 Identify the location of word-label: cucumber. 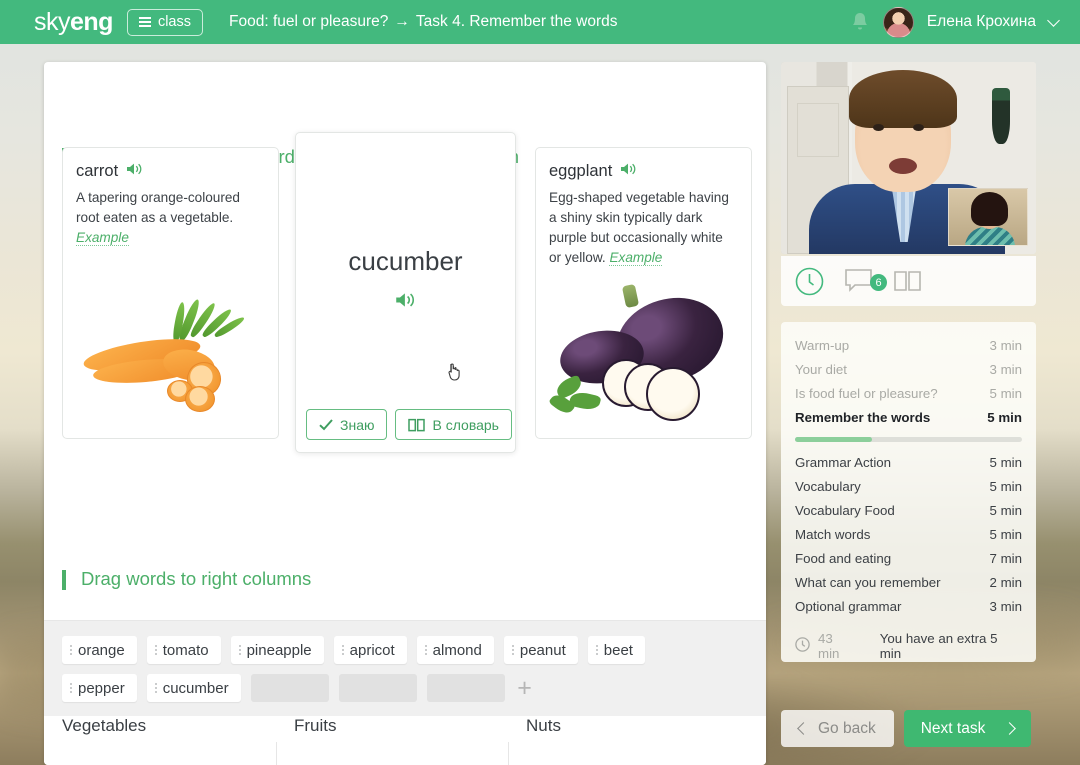
(405, 261).